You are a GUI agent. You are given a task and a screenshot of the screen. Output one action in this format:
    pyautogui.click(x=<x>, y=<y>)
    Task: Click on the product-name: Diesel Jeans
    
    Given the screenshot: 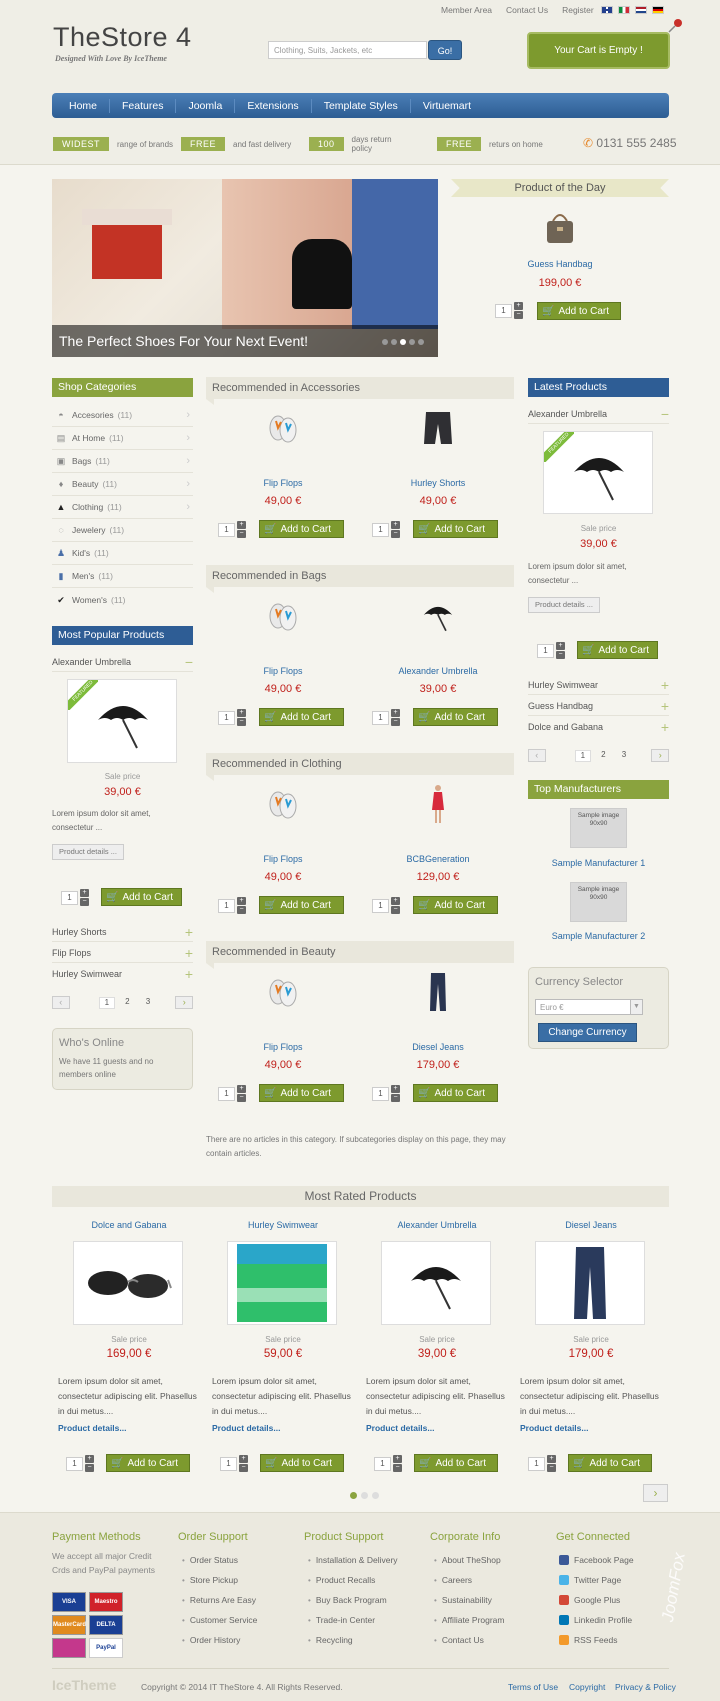 What is the action you would take?
    pyautogui.click(x=438, y=1047)
    